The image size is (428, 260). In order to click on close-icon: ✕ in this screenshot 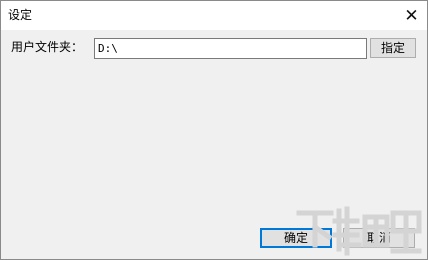, I will do `click(411, 15)`.